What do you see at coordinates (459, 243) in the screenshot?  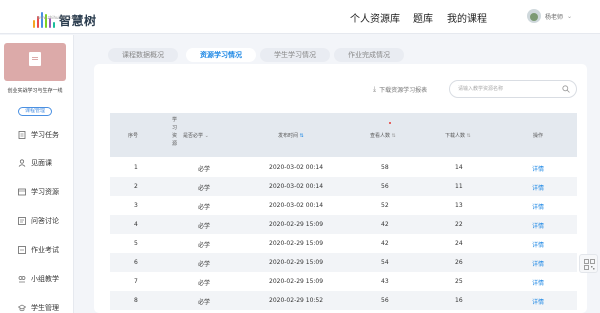 I see `cell-downloads: 24` at bounding box center [459, 243].